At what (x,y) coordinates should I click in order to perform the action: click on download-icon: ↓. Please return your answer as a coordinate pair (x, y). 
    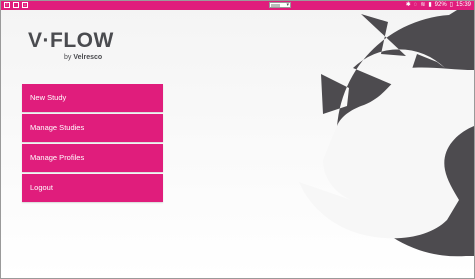
    Looking at the image, I should click on (25, 5).